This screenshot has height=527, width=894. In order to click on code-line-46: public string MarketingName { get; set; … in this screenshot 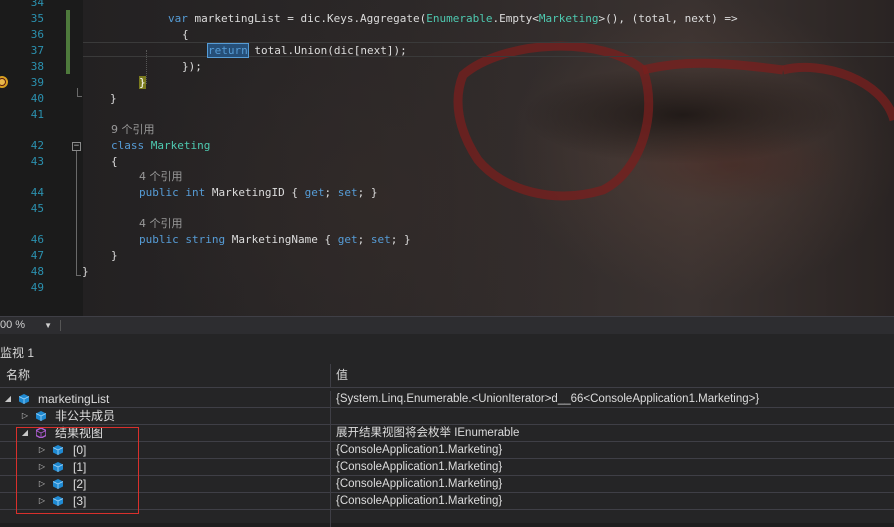, I will do `click(275, 239)`.